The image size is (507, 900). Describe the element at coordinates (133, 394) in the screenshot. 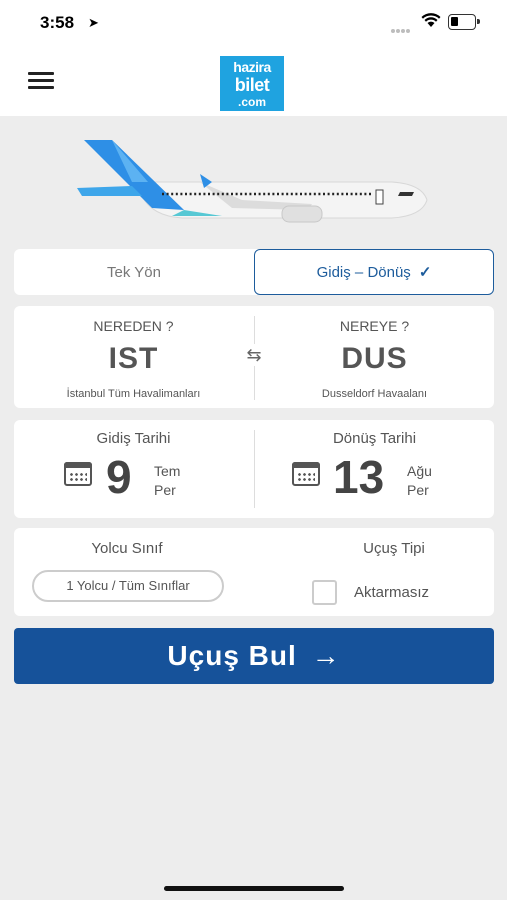

I see `origin-airport: İstanbul Tüm Havalimanları` at that location.